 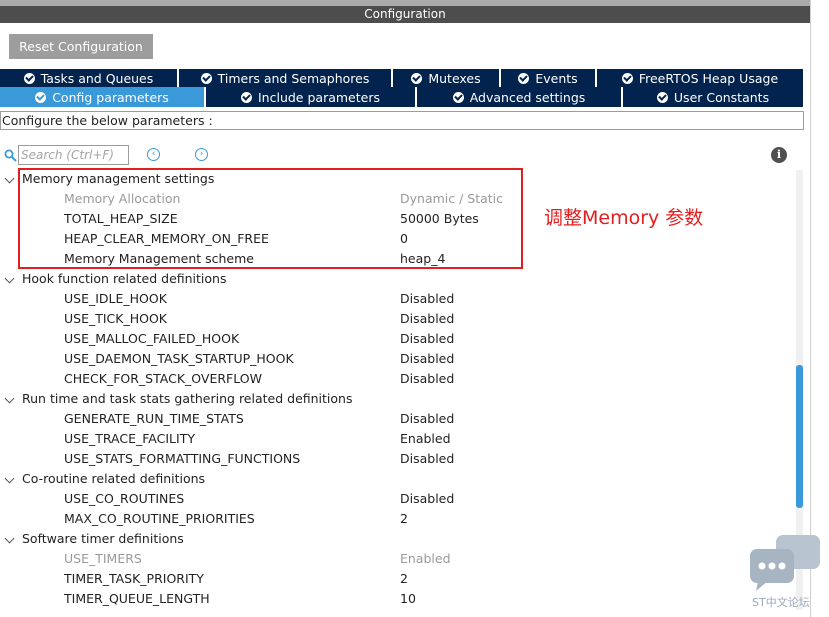 What do you see at coordinates (319, 97) in the screenshot?
I see `tab-label: Include parameters` at bounding box center [319, 97].